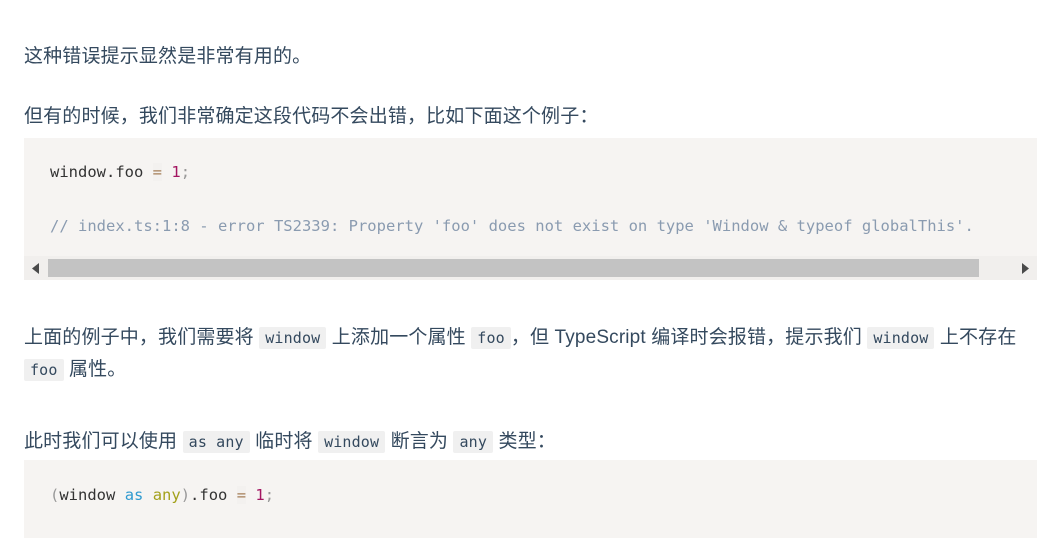 This screenshot has height=538, width=1061. What do you see at coordinates (55, 495) in the screenshot?
I see `code-token-paren-open: (` at bounding box center [55, 495].